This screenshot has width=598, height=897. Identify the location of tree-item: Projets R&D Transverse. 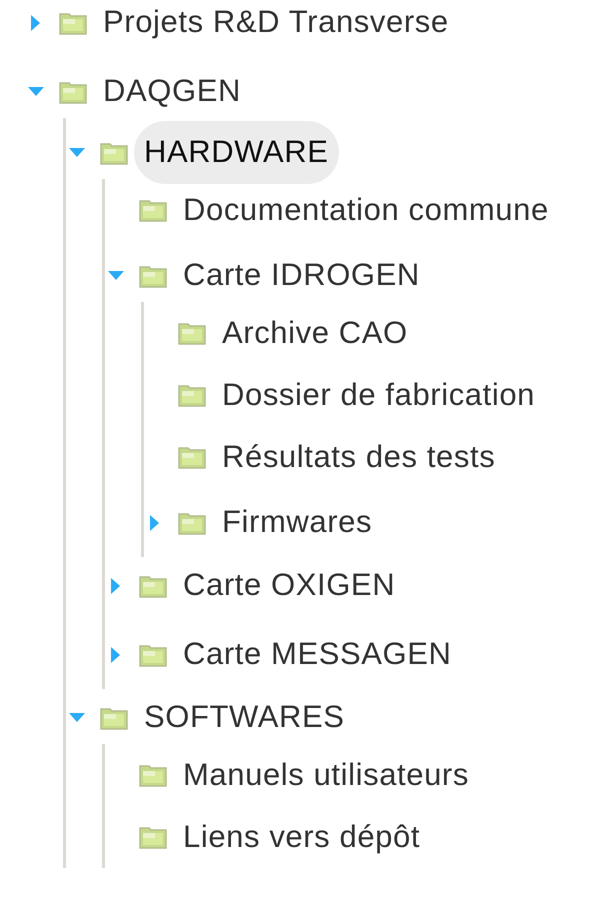
(276, 27).